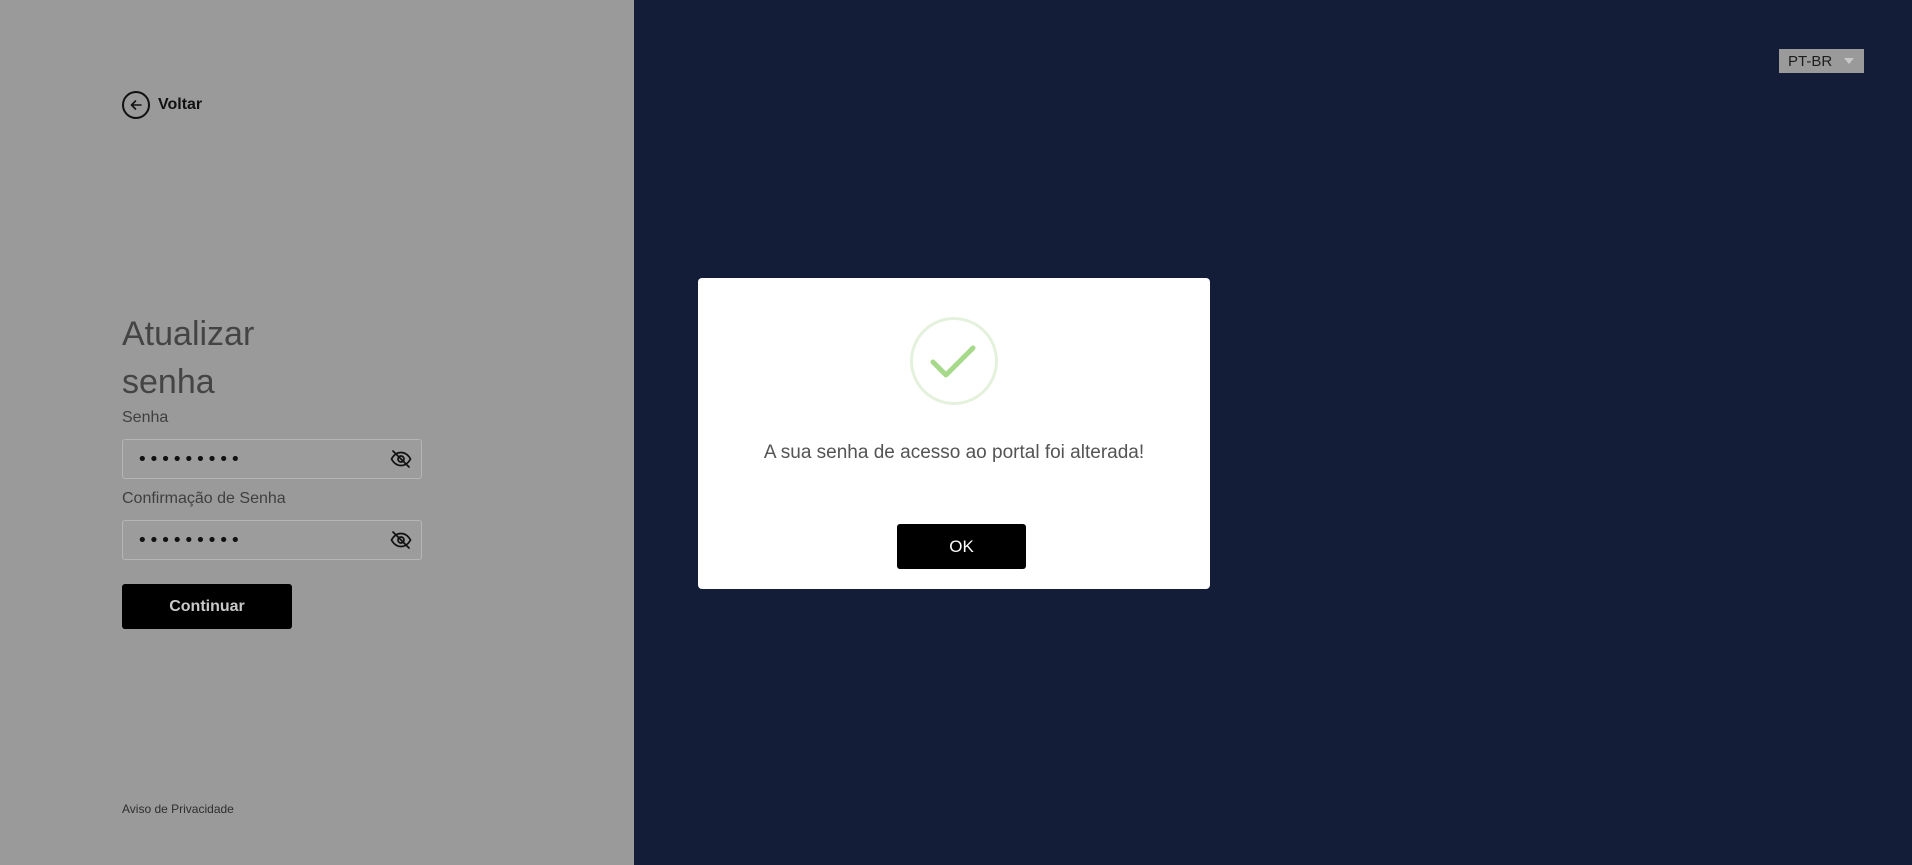  I want to click on language-selected-value: PT-BR, so click(1810, 61).